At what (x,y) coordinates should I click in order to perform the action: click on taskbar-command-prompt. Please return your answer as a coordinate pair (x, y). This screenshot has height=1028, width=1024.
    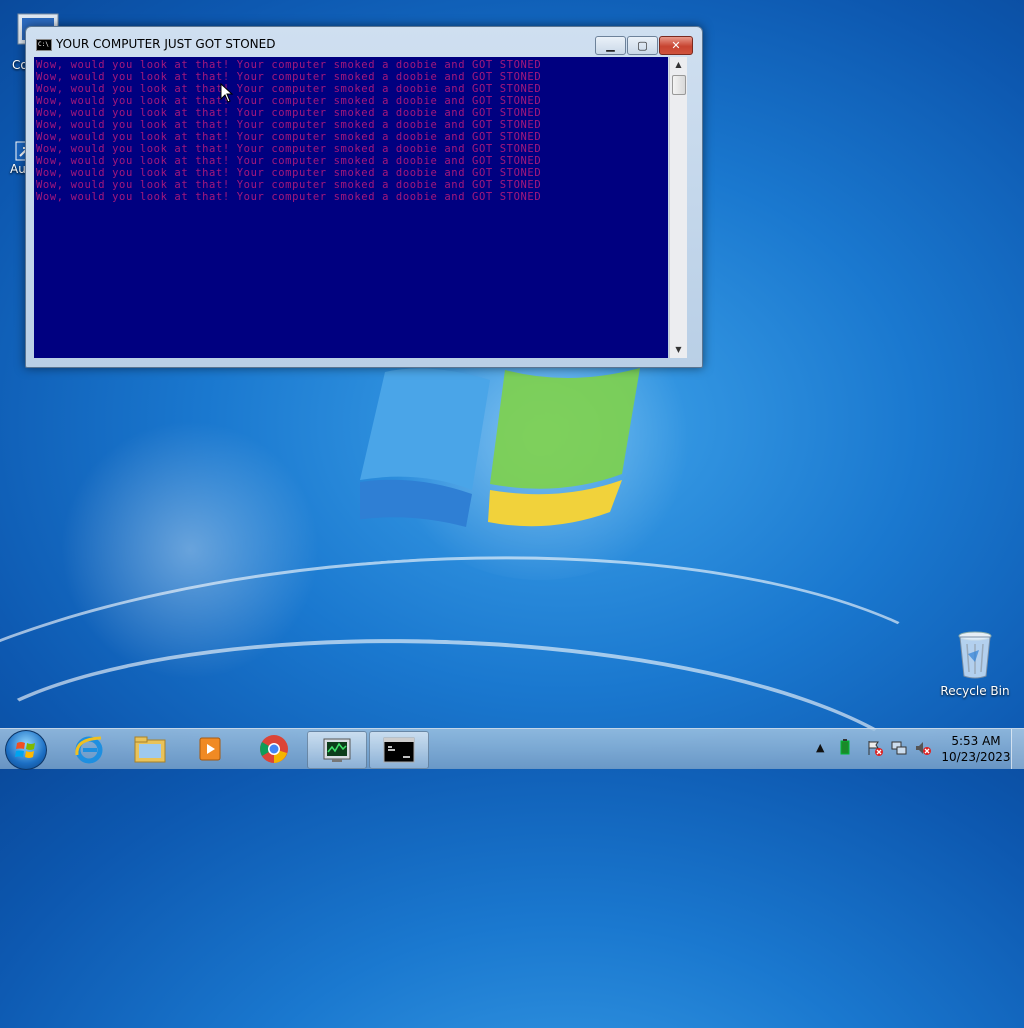
    Looking at the image, I should click on (399, 750).